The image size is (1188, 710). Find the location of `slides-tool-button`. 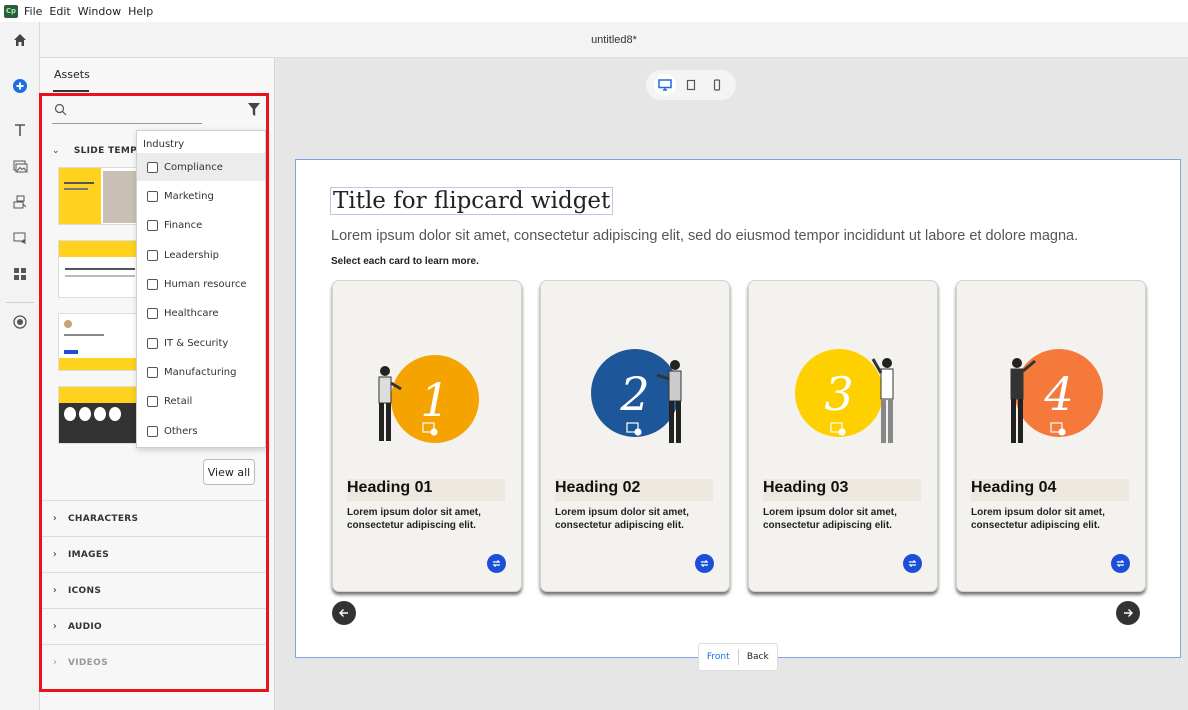

slides-tool-button is located at coordinates (20, 238).